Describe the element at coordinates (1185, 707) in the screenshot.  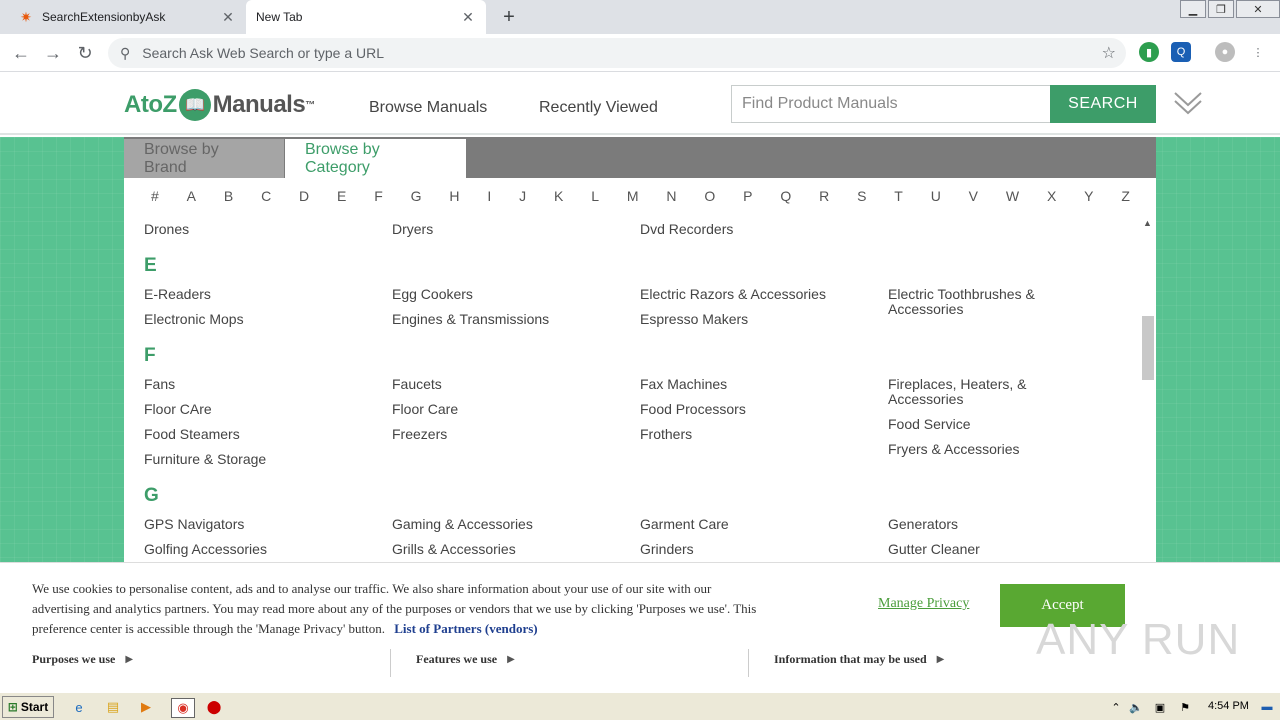
I see `flag-icon: ⚑` at that location.